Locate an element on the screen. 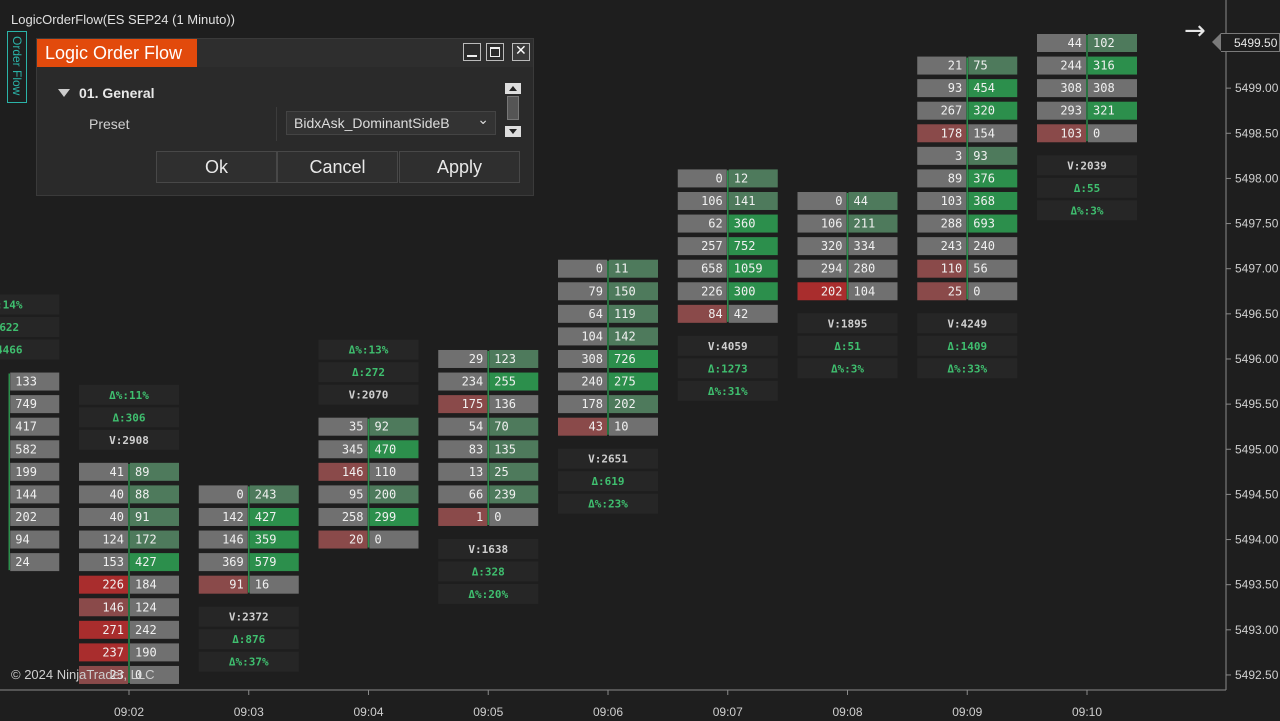 The width and height of the screenshot is (1280, 721). price-tick-label: 5493.00 is located at coordinates (1257, 630).